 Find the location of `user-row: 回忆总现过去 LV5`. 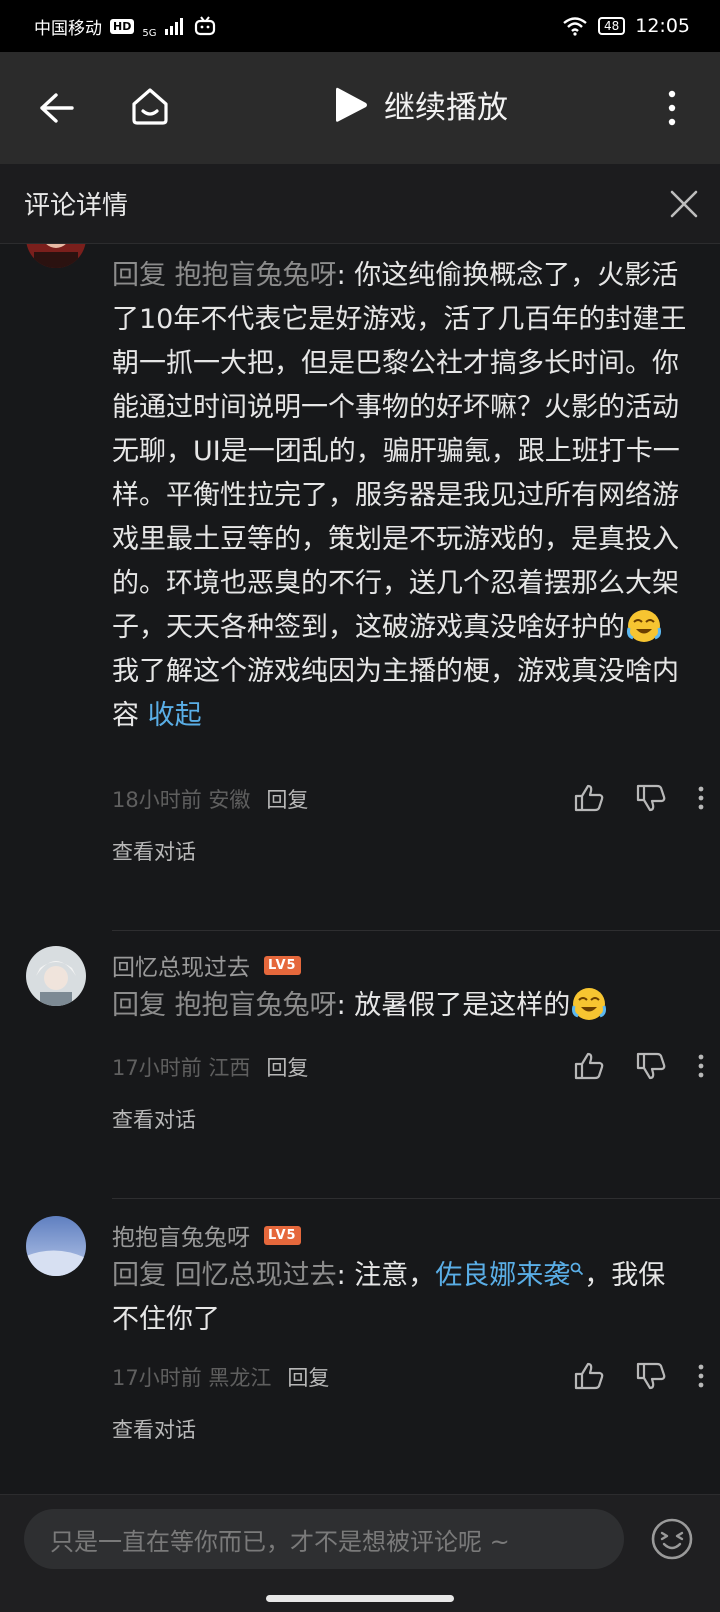

user-row: 回忆总现过去 LV5 is located at coordinates (206, 965).